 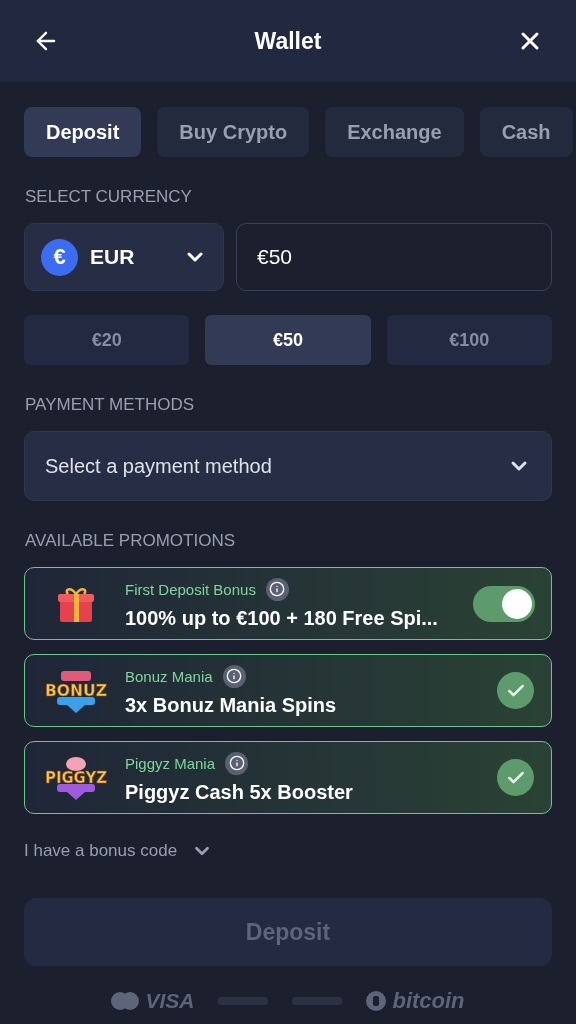 I want to click on toggle-switch, so click(x=504, y=603).